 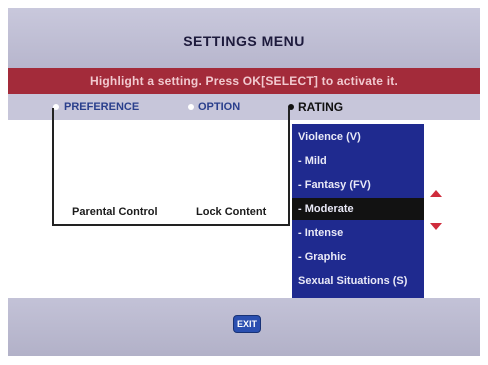 What do you see at coordinates (53, 167) in the screenshot?
I see `connector-line-vertical-left` at bounding box center [53, 167].